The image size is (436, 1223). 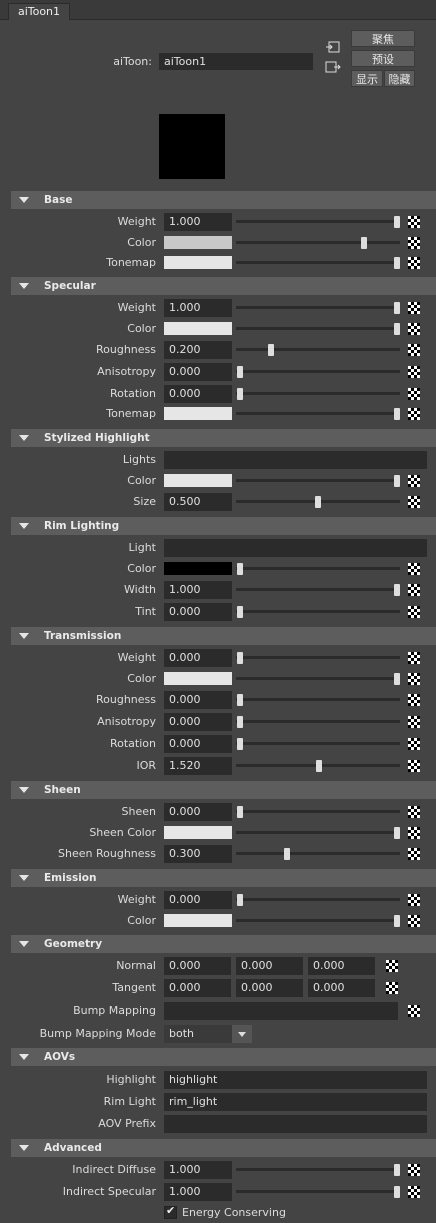 What do you see at coordinates (198, 658) in the screenshot?
I see `transmission-weight-field: 0.000` at bounding box center [198, 658].